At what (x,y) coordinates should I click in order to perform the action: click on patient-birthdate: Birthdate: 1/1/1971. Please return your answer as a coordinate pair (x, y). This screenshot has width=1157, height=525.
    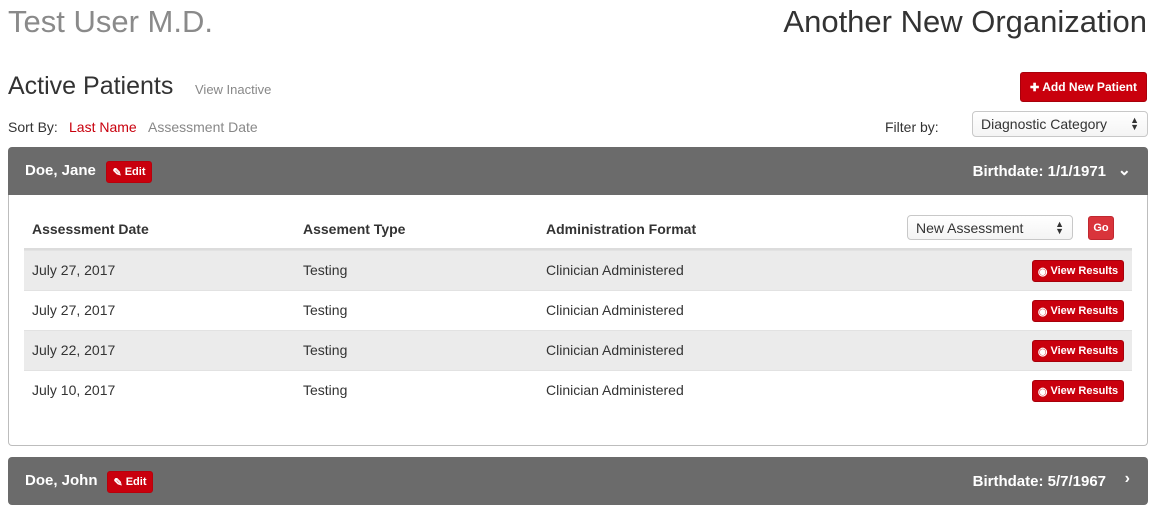
    Looking at the image, I should click on (1039, 171).